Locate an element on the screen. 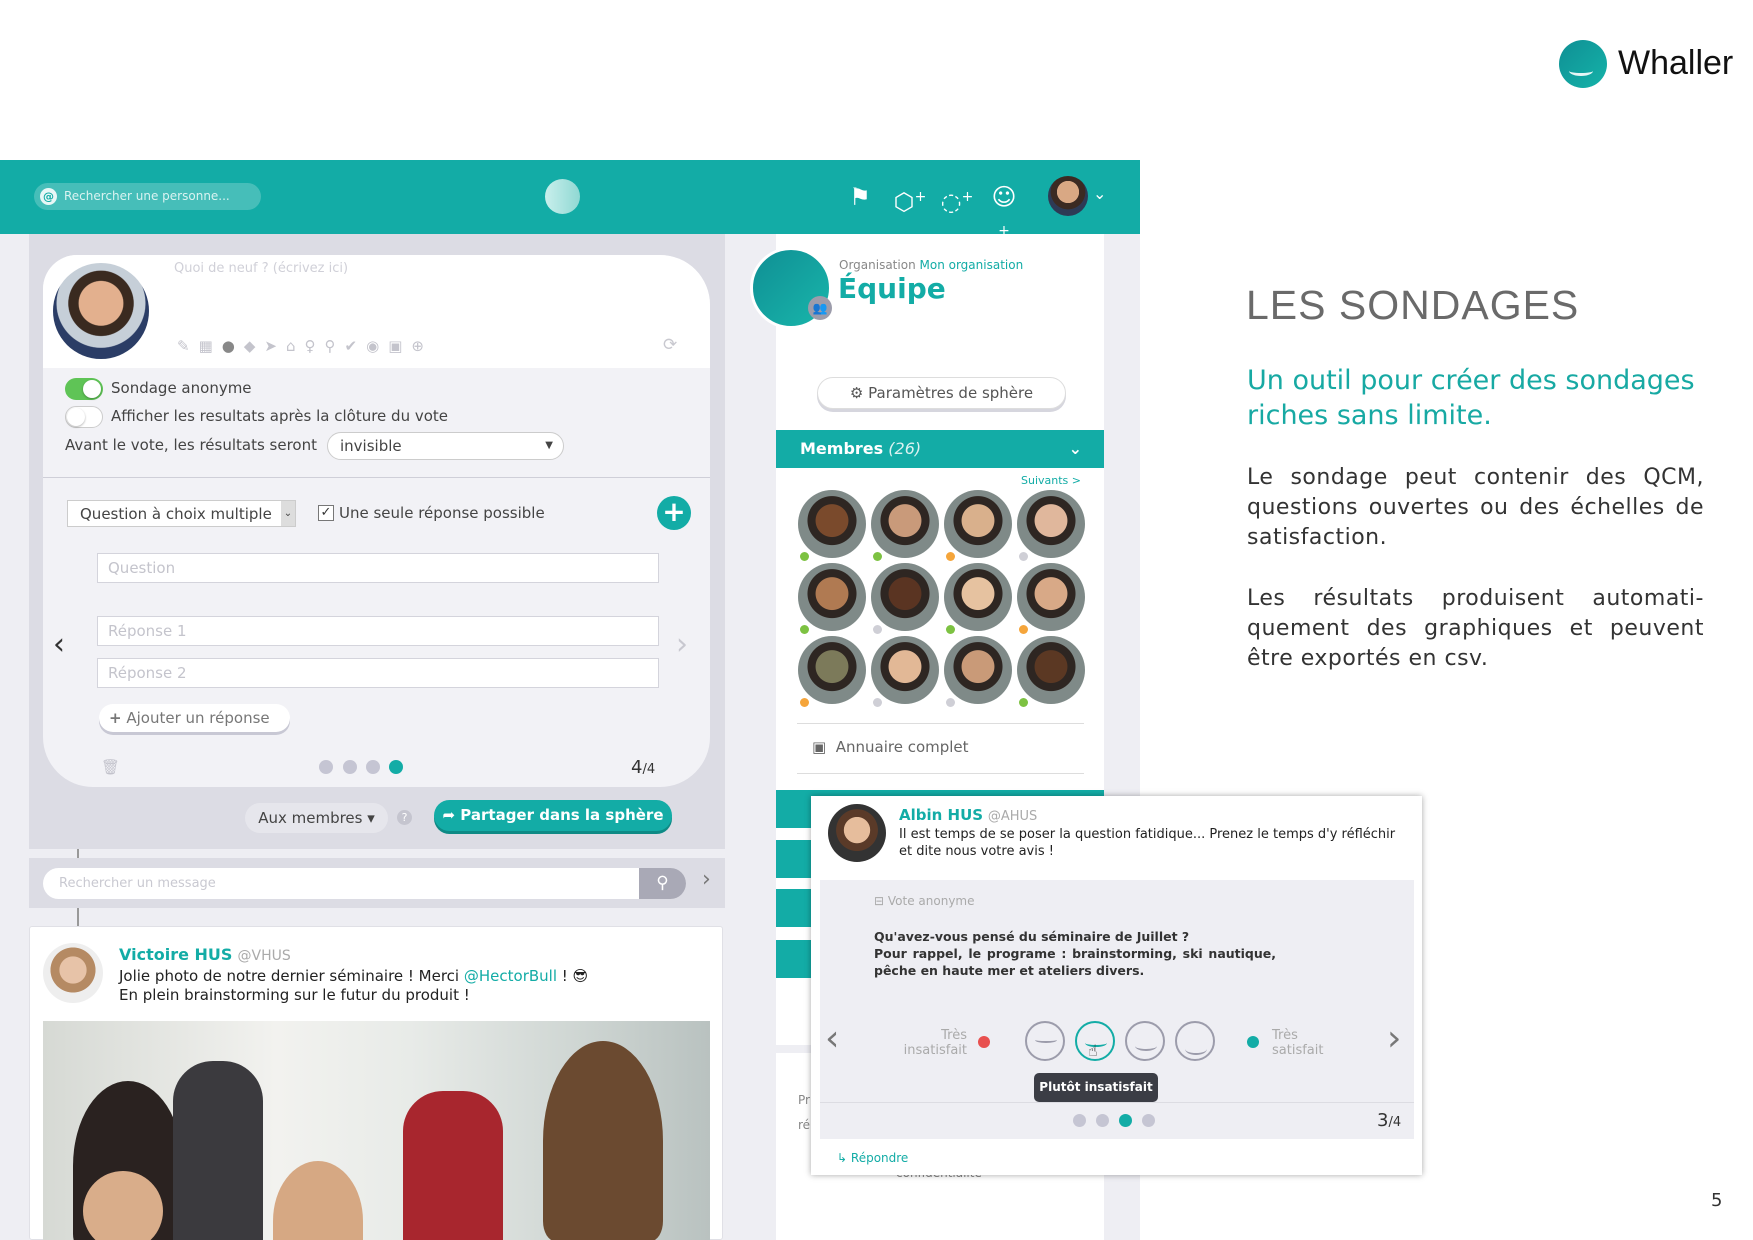 The image size is (1753, 1240). at-icon: @ is located at coordinates (48, 196).